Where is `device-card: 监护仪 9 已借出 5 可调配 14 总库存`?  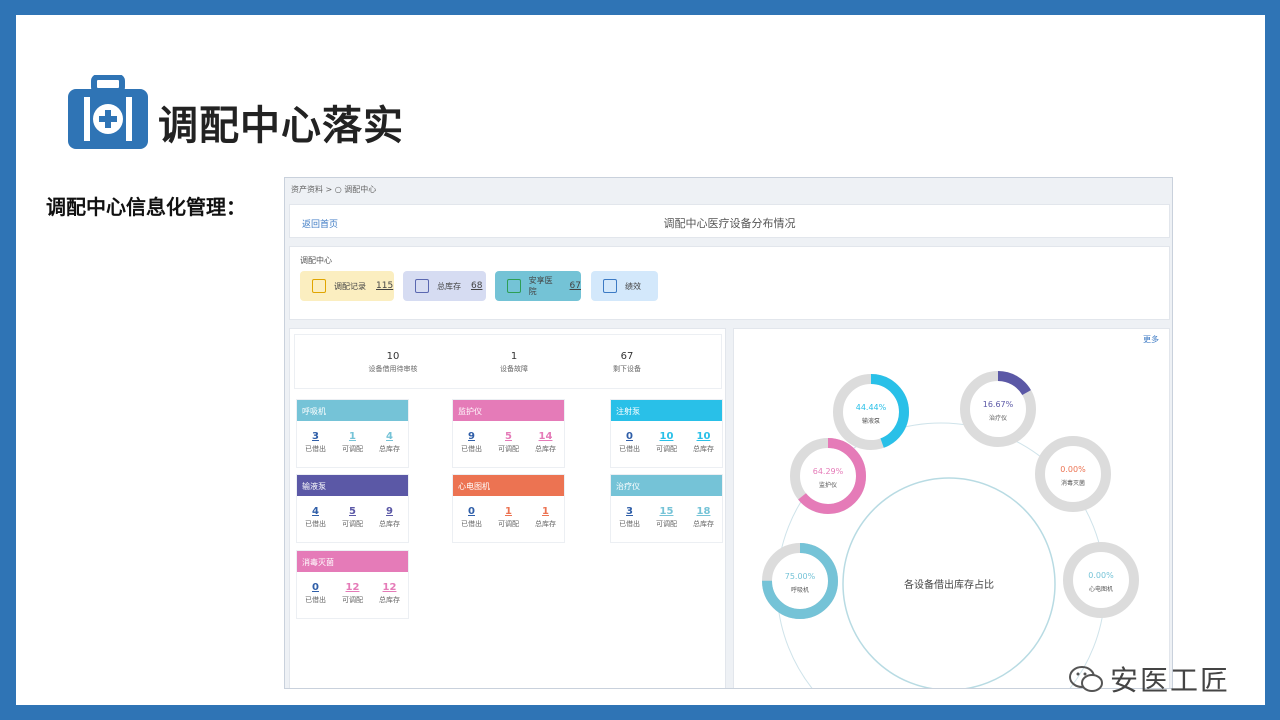
device-card: 监护仪 9 已借出 5 可调配 14 总库存 is located at coordinates (508, 433).